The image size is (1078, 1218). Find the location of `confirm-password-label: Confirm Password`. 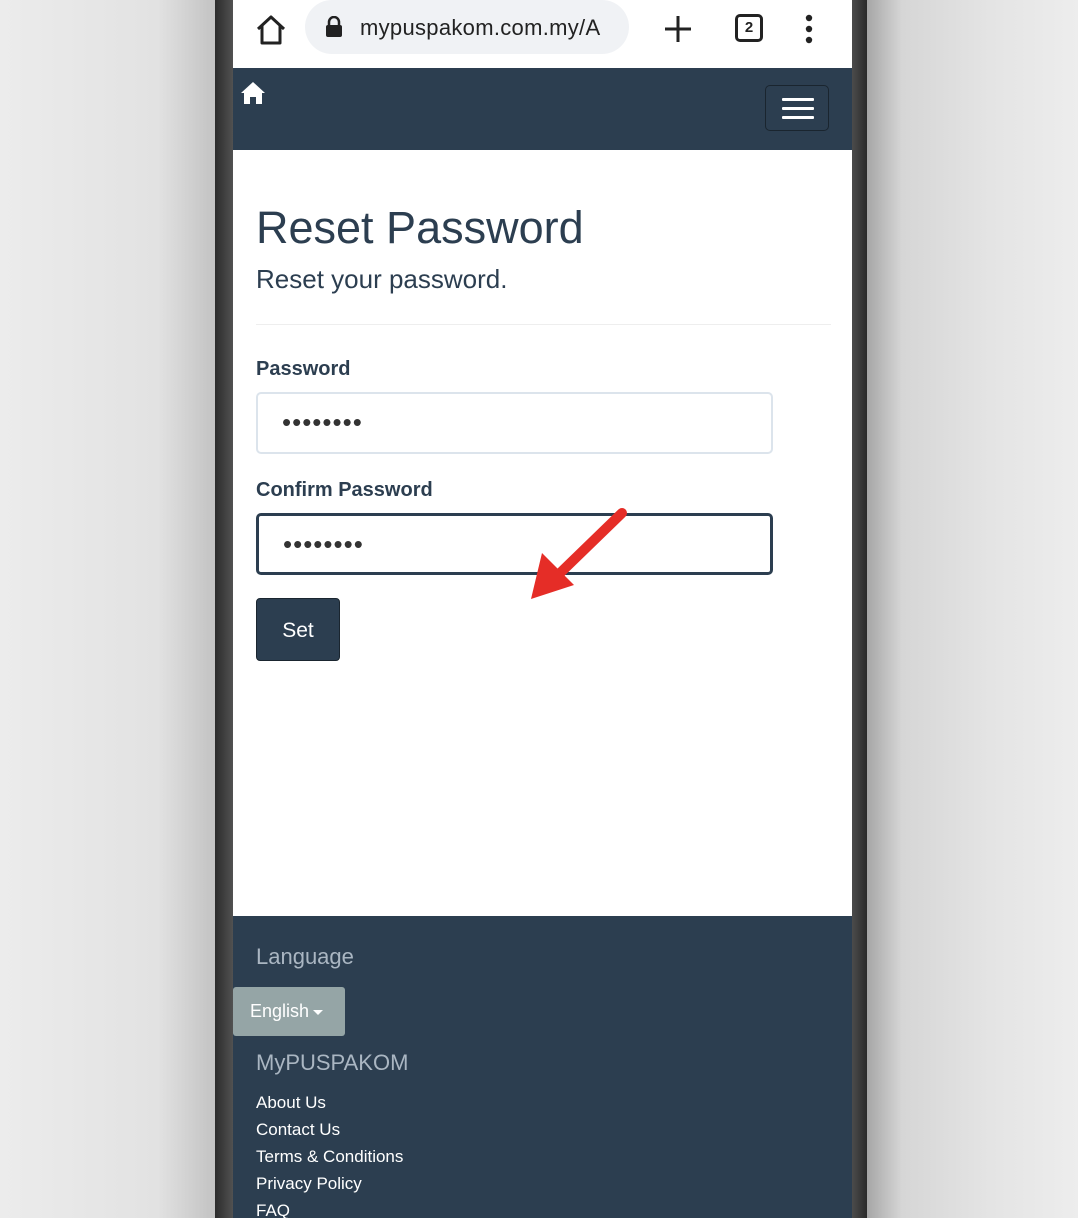

confirm-password-label: Confirm Password is located at coordinates (344, 490).